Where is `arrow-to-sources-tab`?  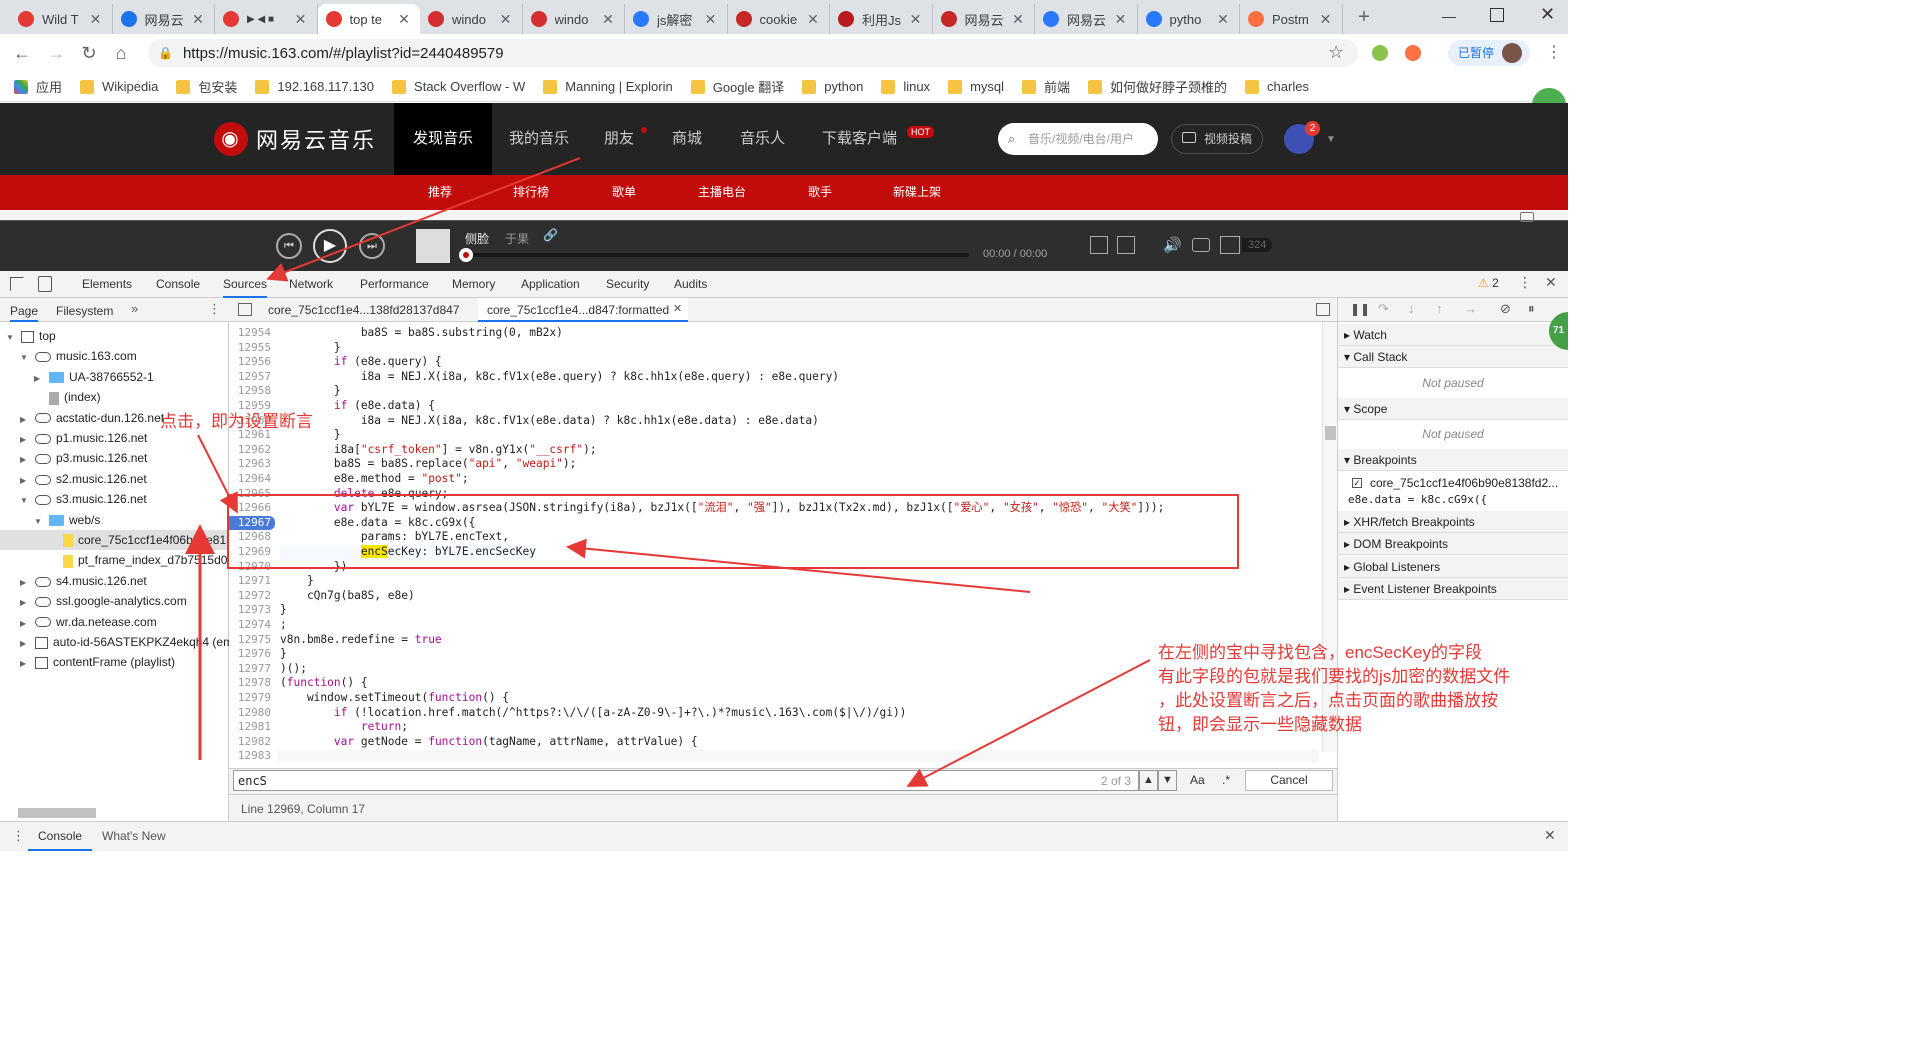 arrow-to-sources-tab is located at coordinates (423, 219).